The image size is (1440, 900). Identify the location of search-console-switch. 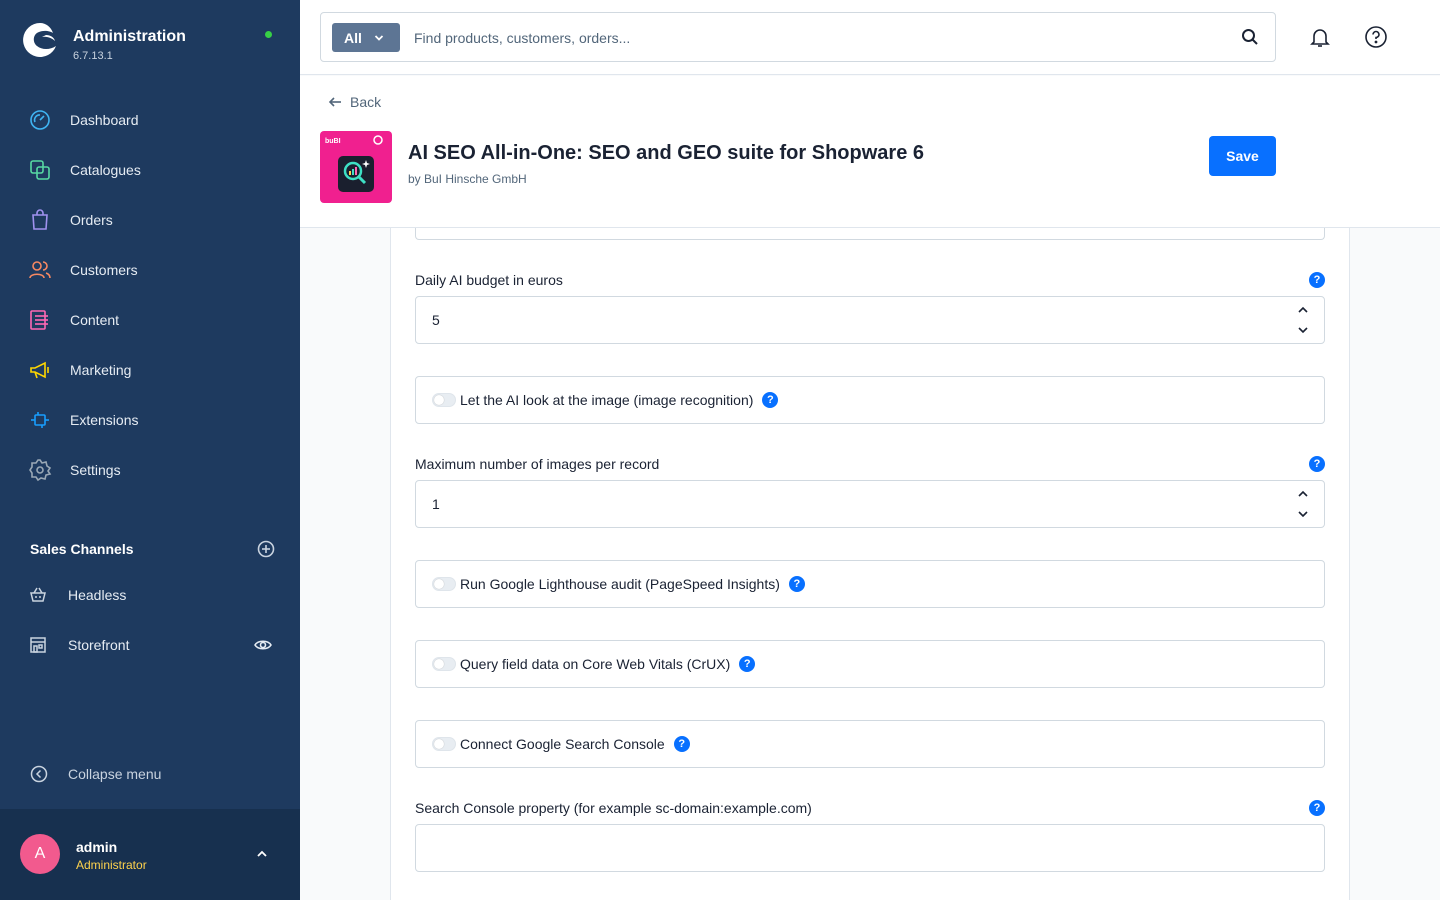
(444, 744).